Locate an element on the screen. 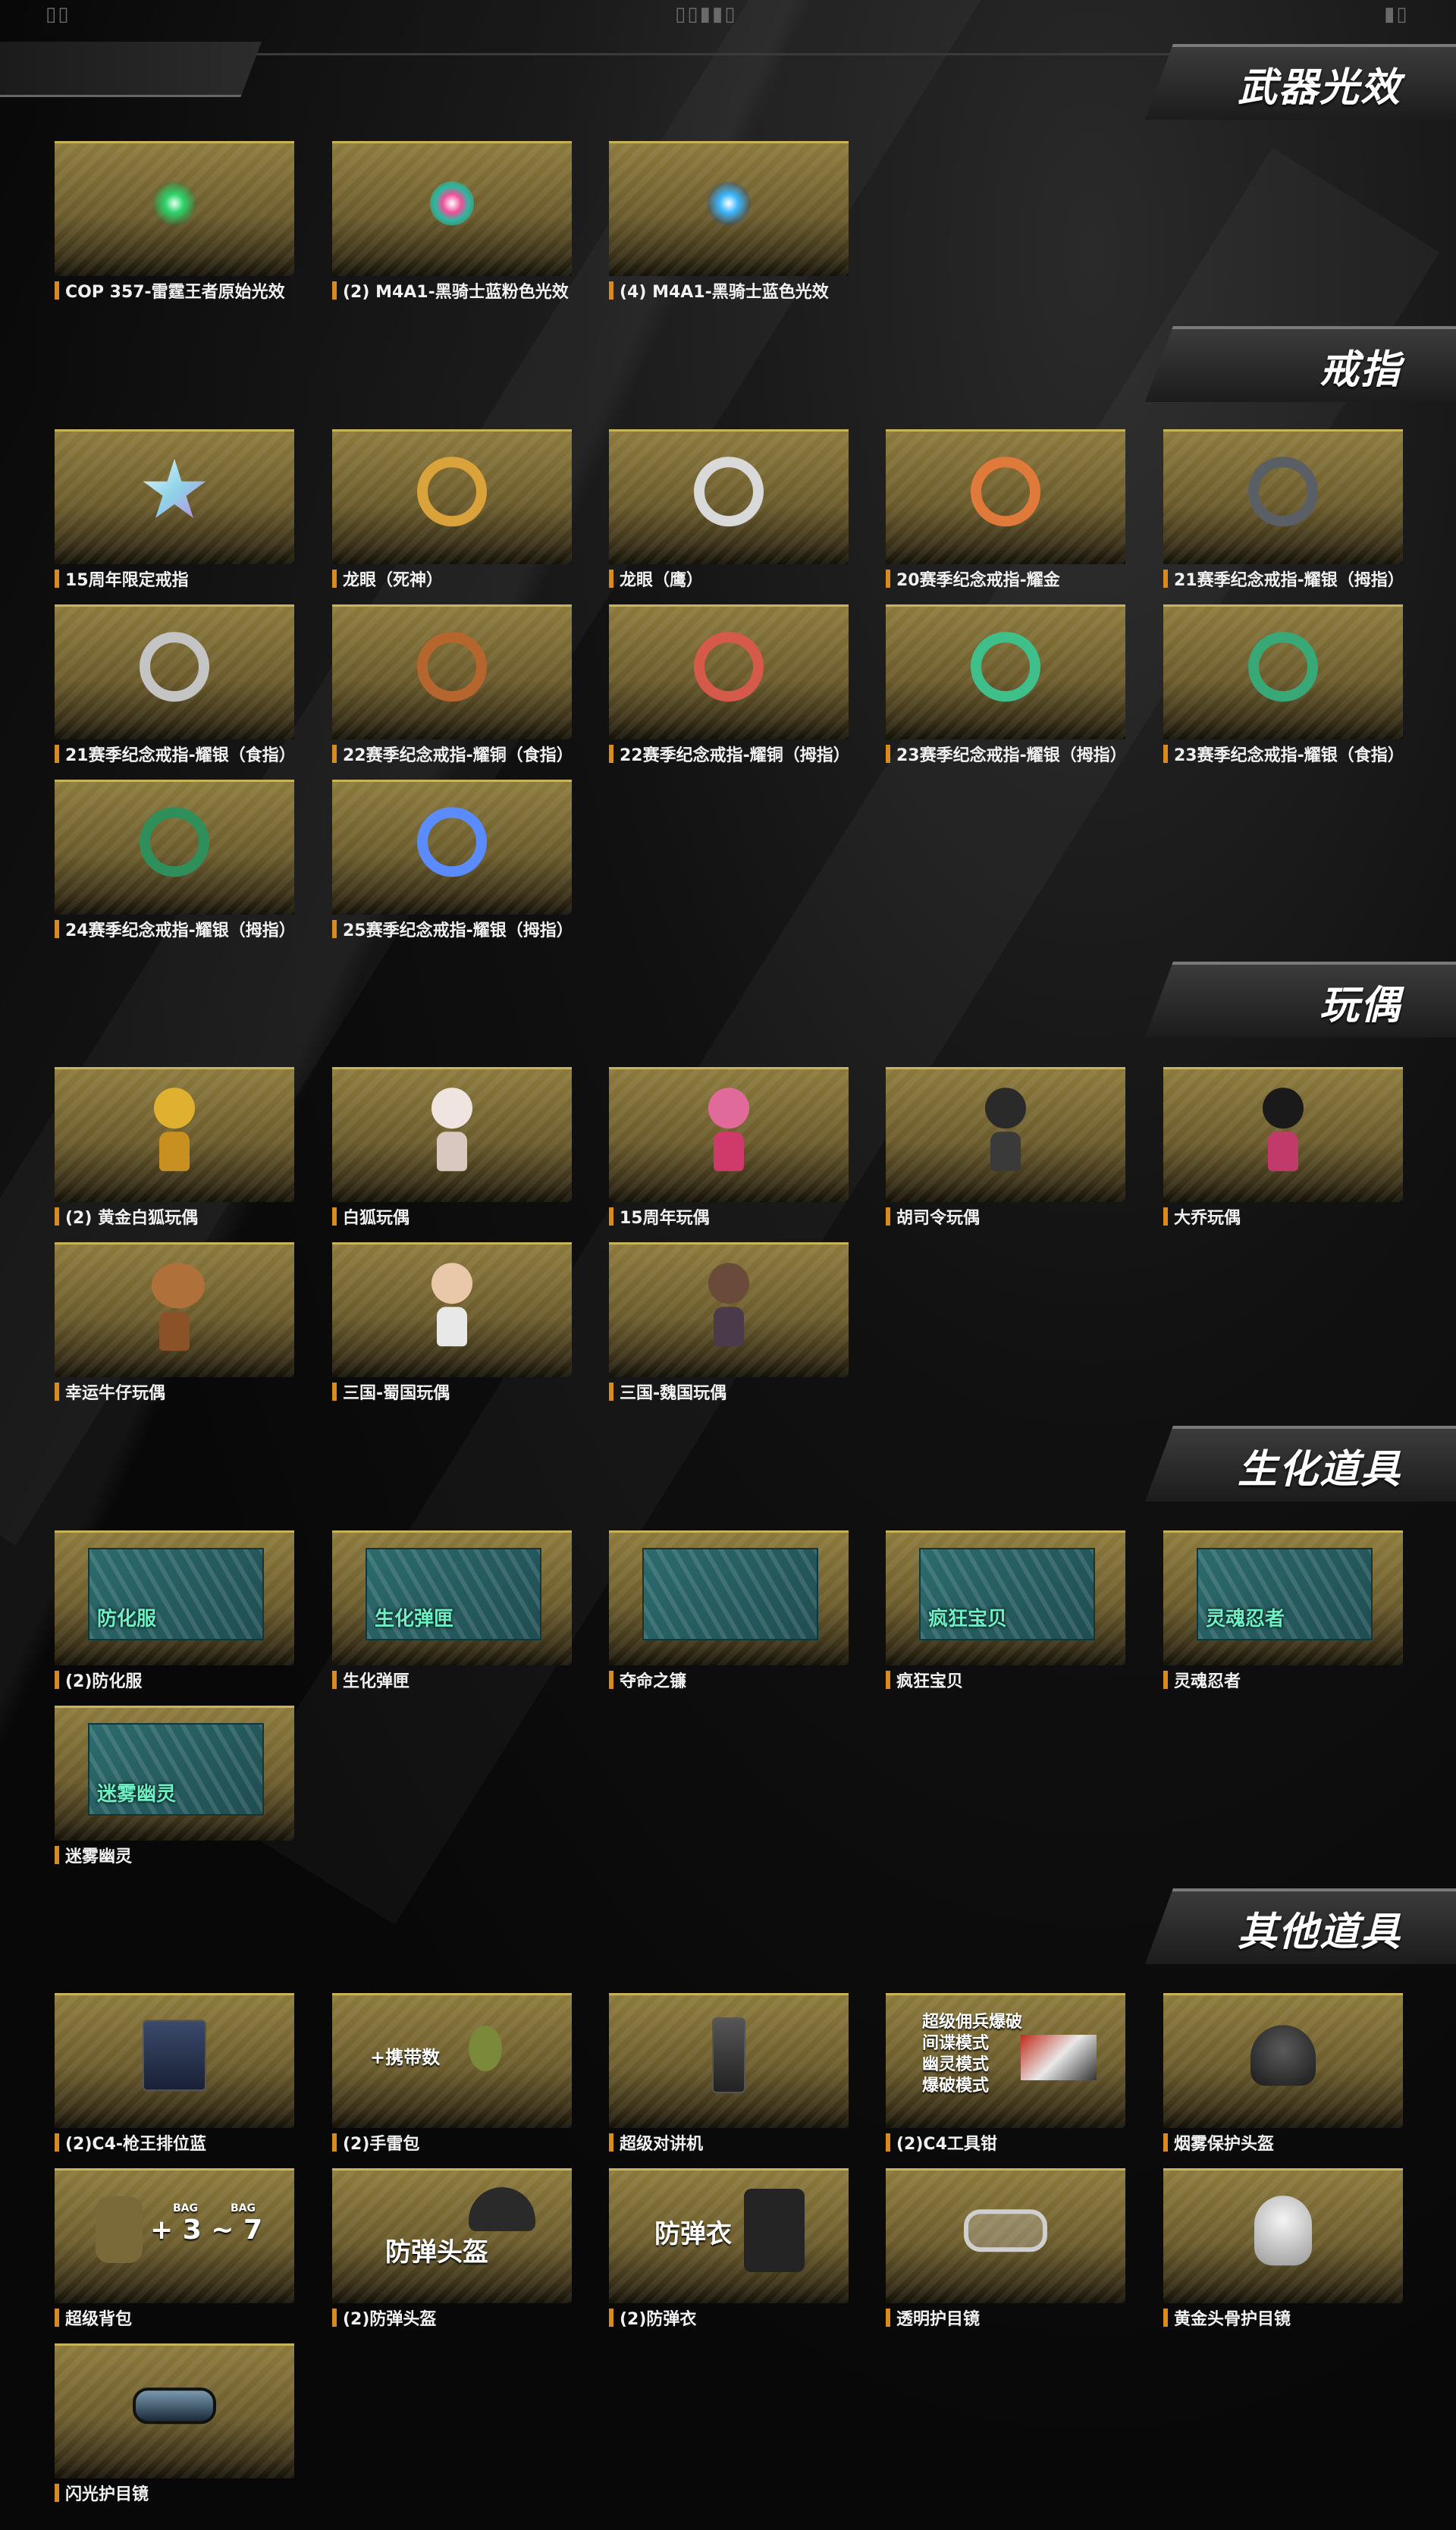 This screenshot has width=1456, height=2530. item-card: 超级佣兵爆破 间谍模式 幽灵模式 爆破模式 (2)C4工具钳 is located at coordinates (1005, 2080).